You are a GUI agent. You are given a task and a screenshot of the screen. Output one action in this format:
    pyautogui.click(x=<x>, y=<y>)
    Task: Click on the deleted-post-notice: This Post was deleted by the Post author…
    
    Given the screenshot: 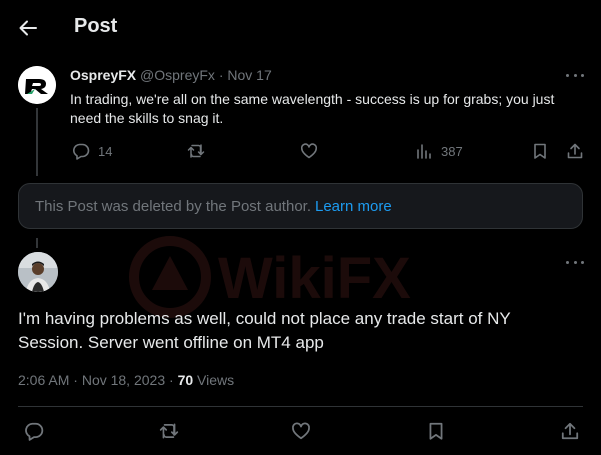 What is the action you would take?
    pyautogui.click(x=300, y=206)
    